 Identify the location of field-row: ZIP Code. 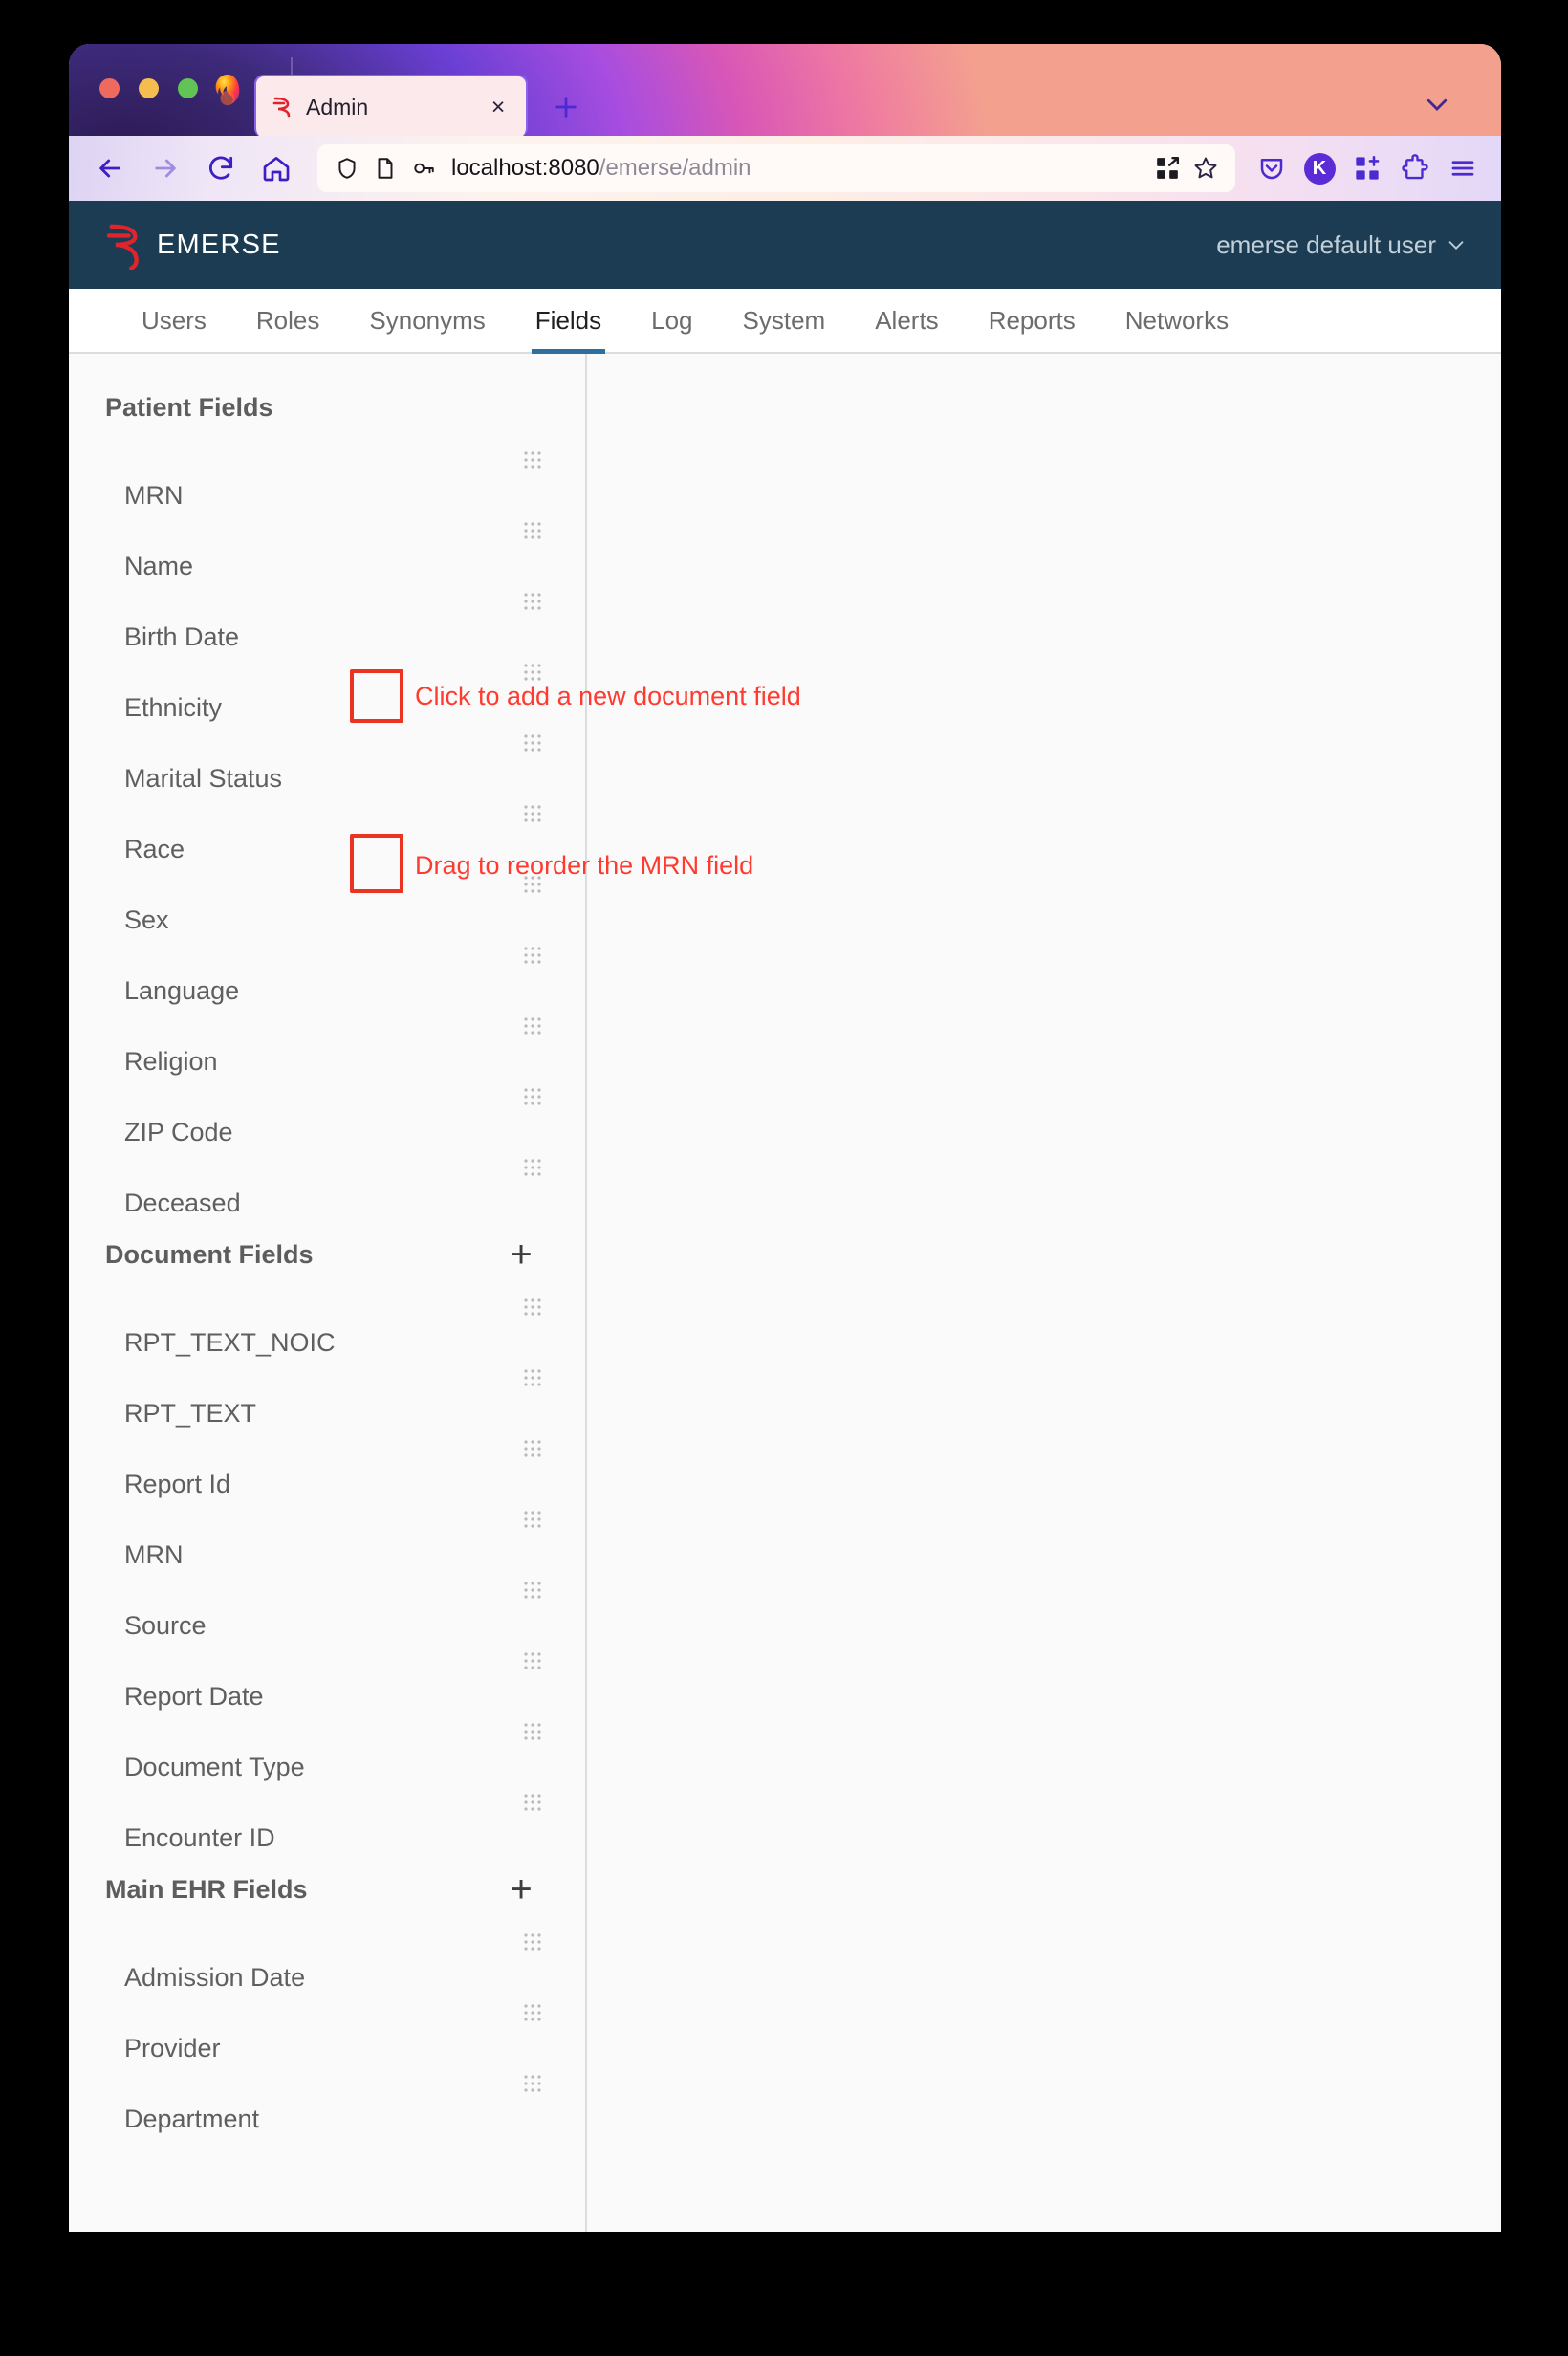
(327, 1114).